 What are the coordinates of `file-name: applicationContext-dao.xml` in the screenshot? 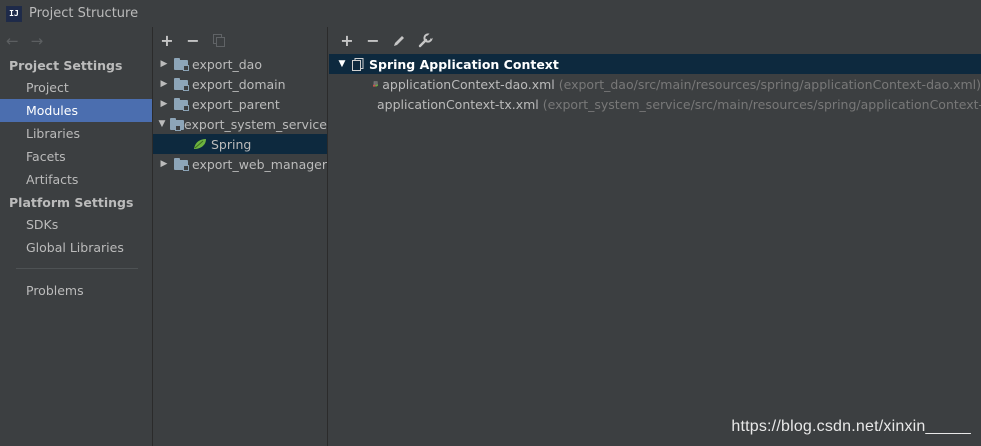 It's located at (468, 84).